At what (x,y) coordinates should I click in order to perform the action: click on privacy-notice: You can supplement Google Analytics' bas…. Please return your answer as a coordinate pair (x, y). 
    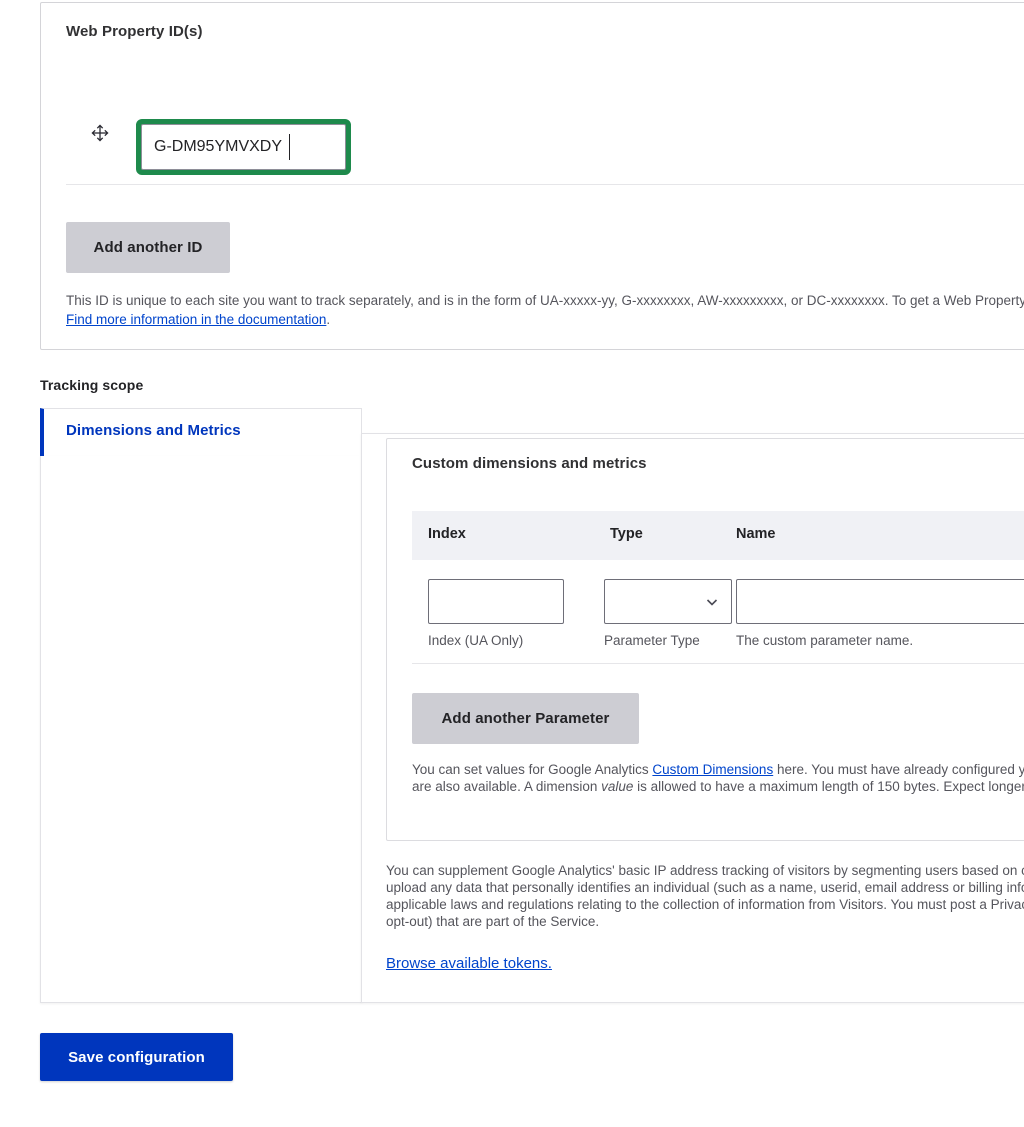
    Looking at the image, I should click on (705, 896).